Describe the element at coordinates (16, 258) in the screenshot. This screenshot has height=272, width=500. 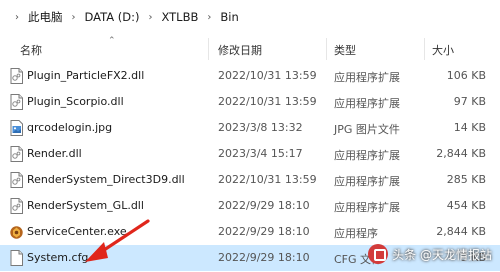
I see `cfg-file-icon` at that location.